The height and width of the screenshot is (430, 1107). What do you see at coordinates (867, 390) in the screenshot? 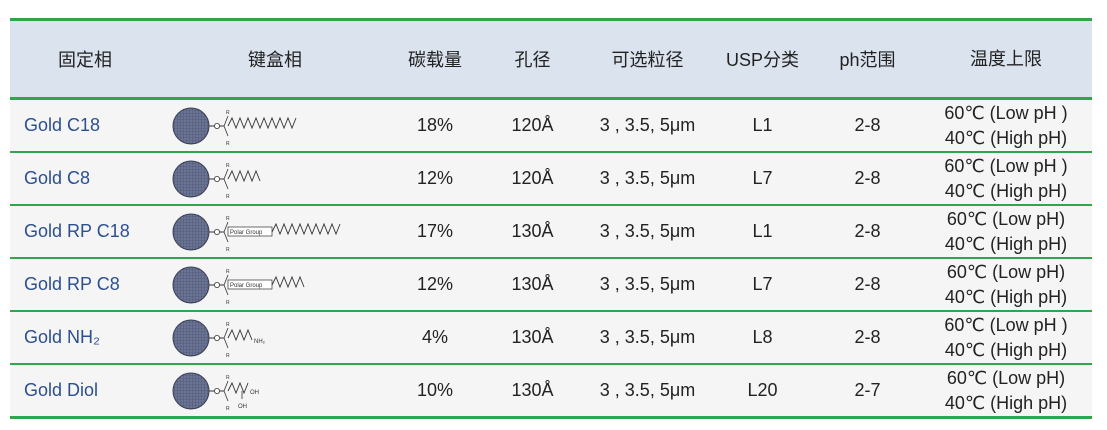
I see `ph-range: 2-7` at bounding box center [867, 390].